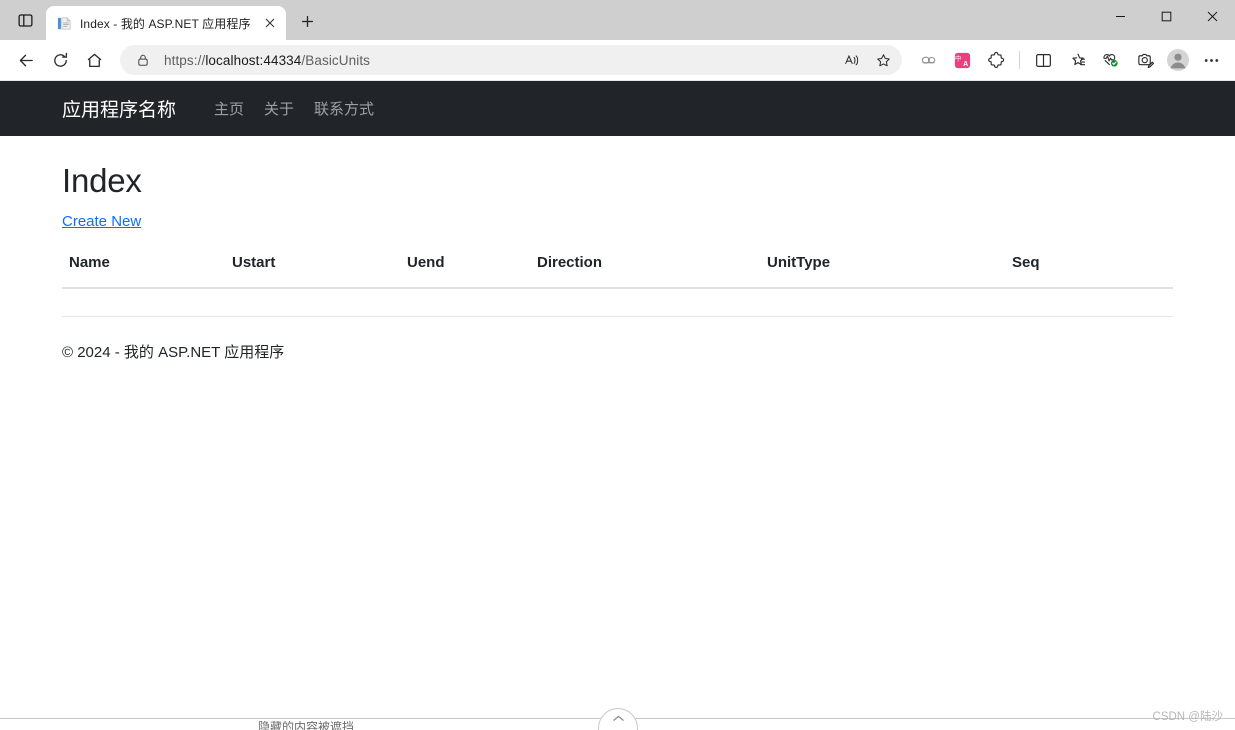  Describe the element at coordinates (617, 20) in the screenshot. I see `tab-strip: Index - 我的 ASP.NET 应用程序` at that location.